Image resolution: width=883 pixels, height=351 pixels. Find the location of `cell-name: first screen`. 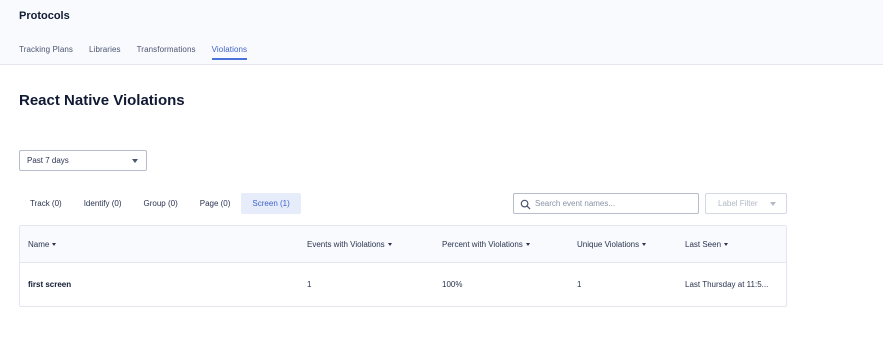

cell-name: first screen is located at coordinates (49, 284).